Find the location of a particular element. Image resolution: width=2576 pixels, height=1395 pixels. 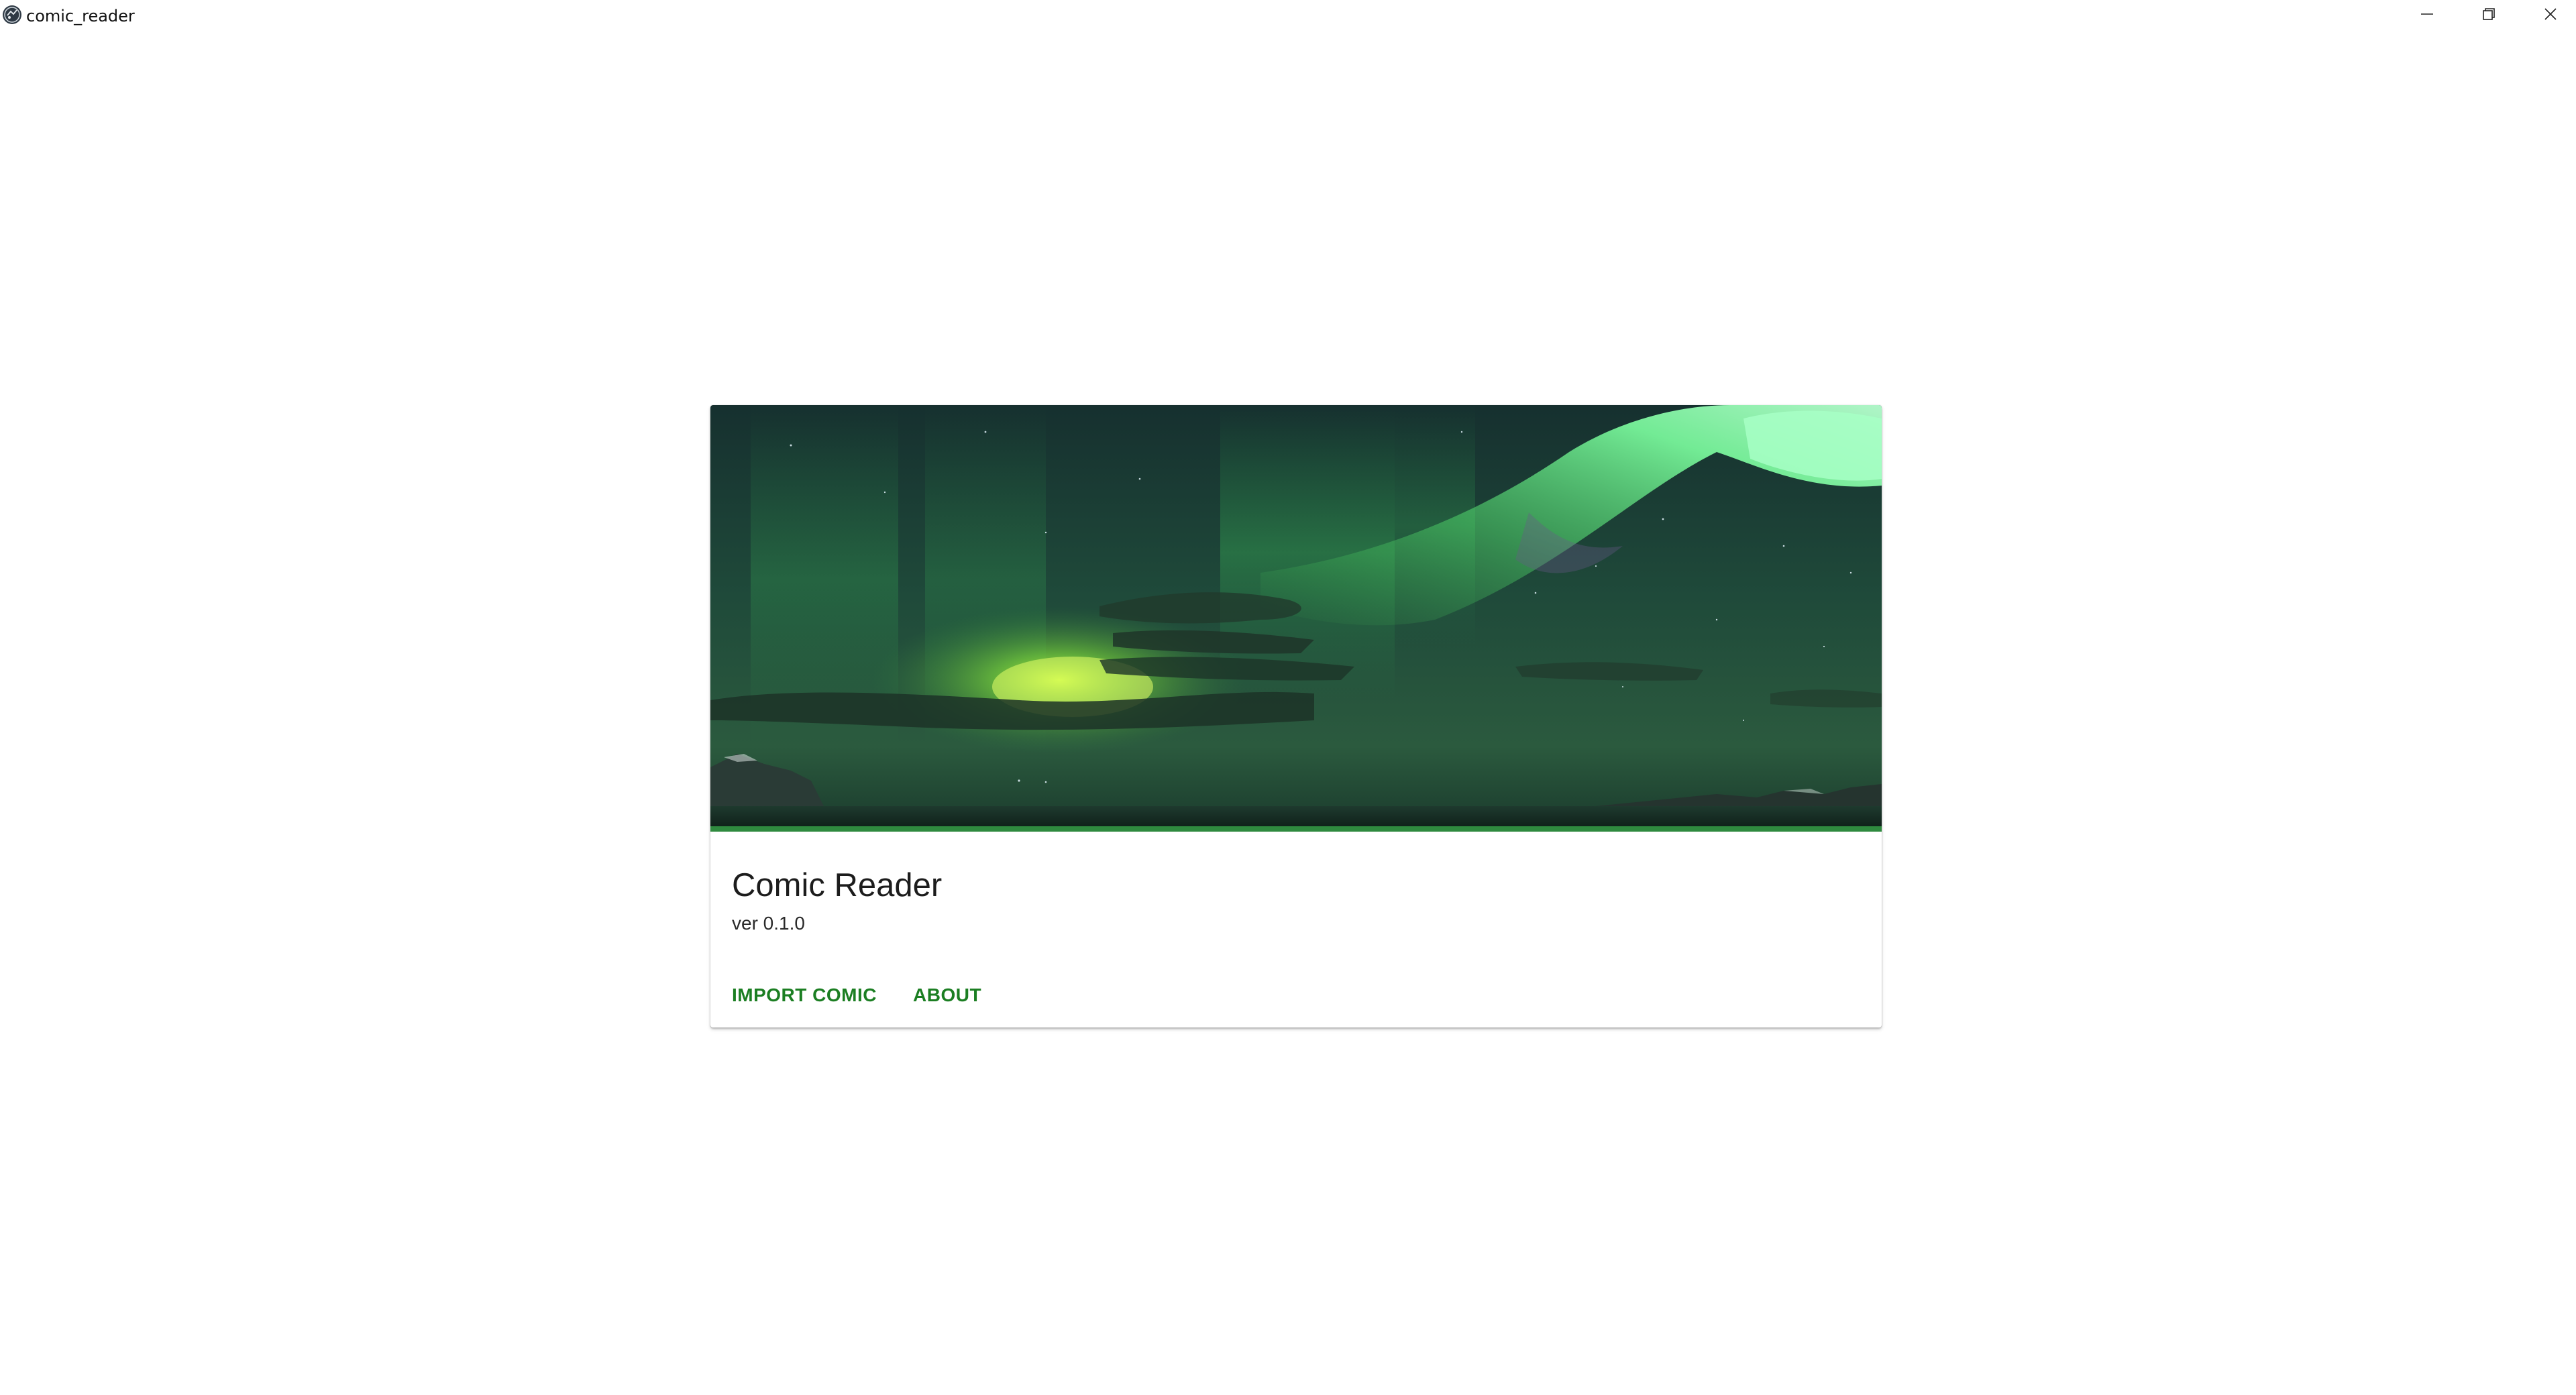

minimize-icon is located at coordinates (2427, 16).